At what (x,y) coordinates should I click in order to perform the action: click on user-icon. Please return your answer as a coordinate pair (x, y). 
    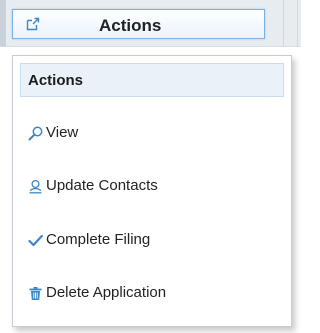
    Looking at the image, I should click on (35, 186).